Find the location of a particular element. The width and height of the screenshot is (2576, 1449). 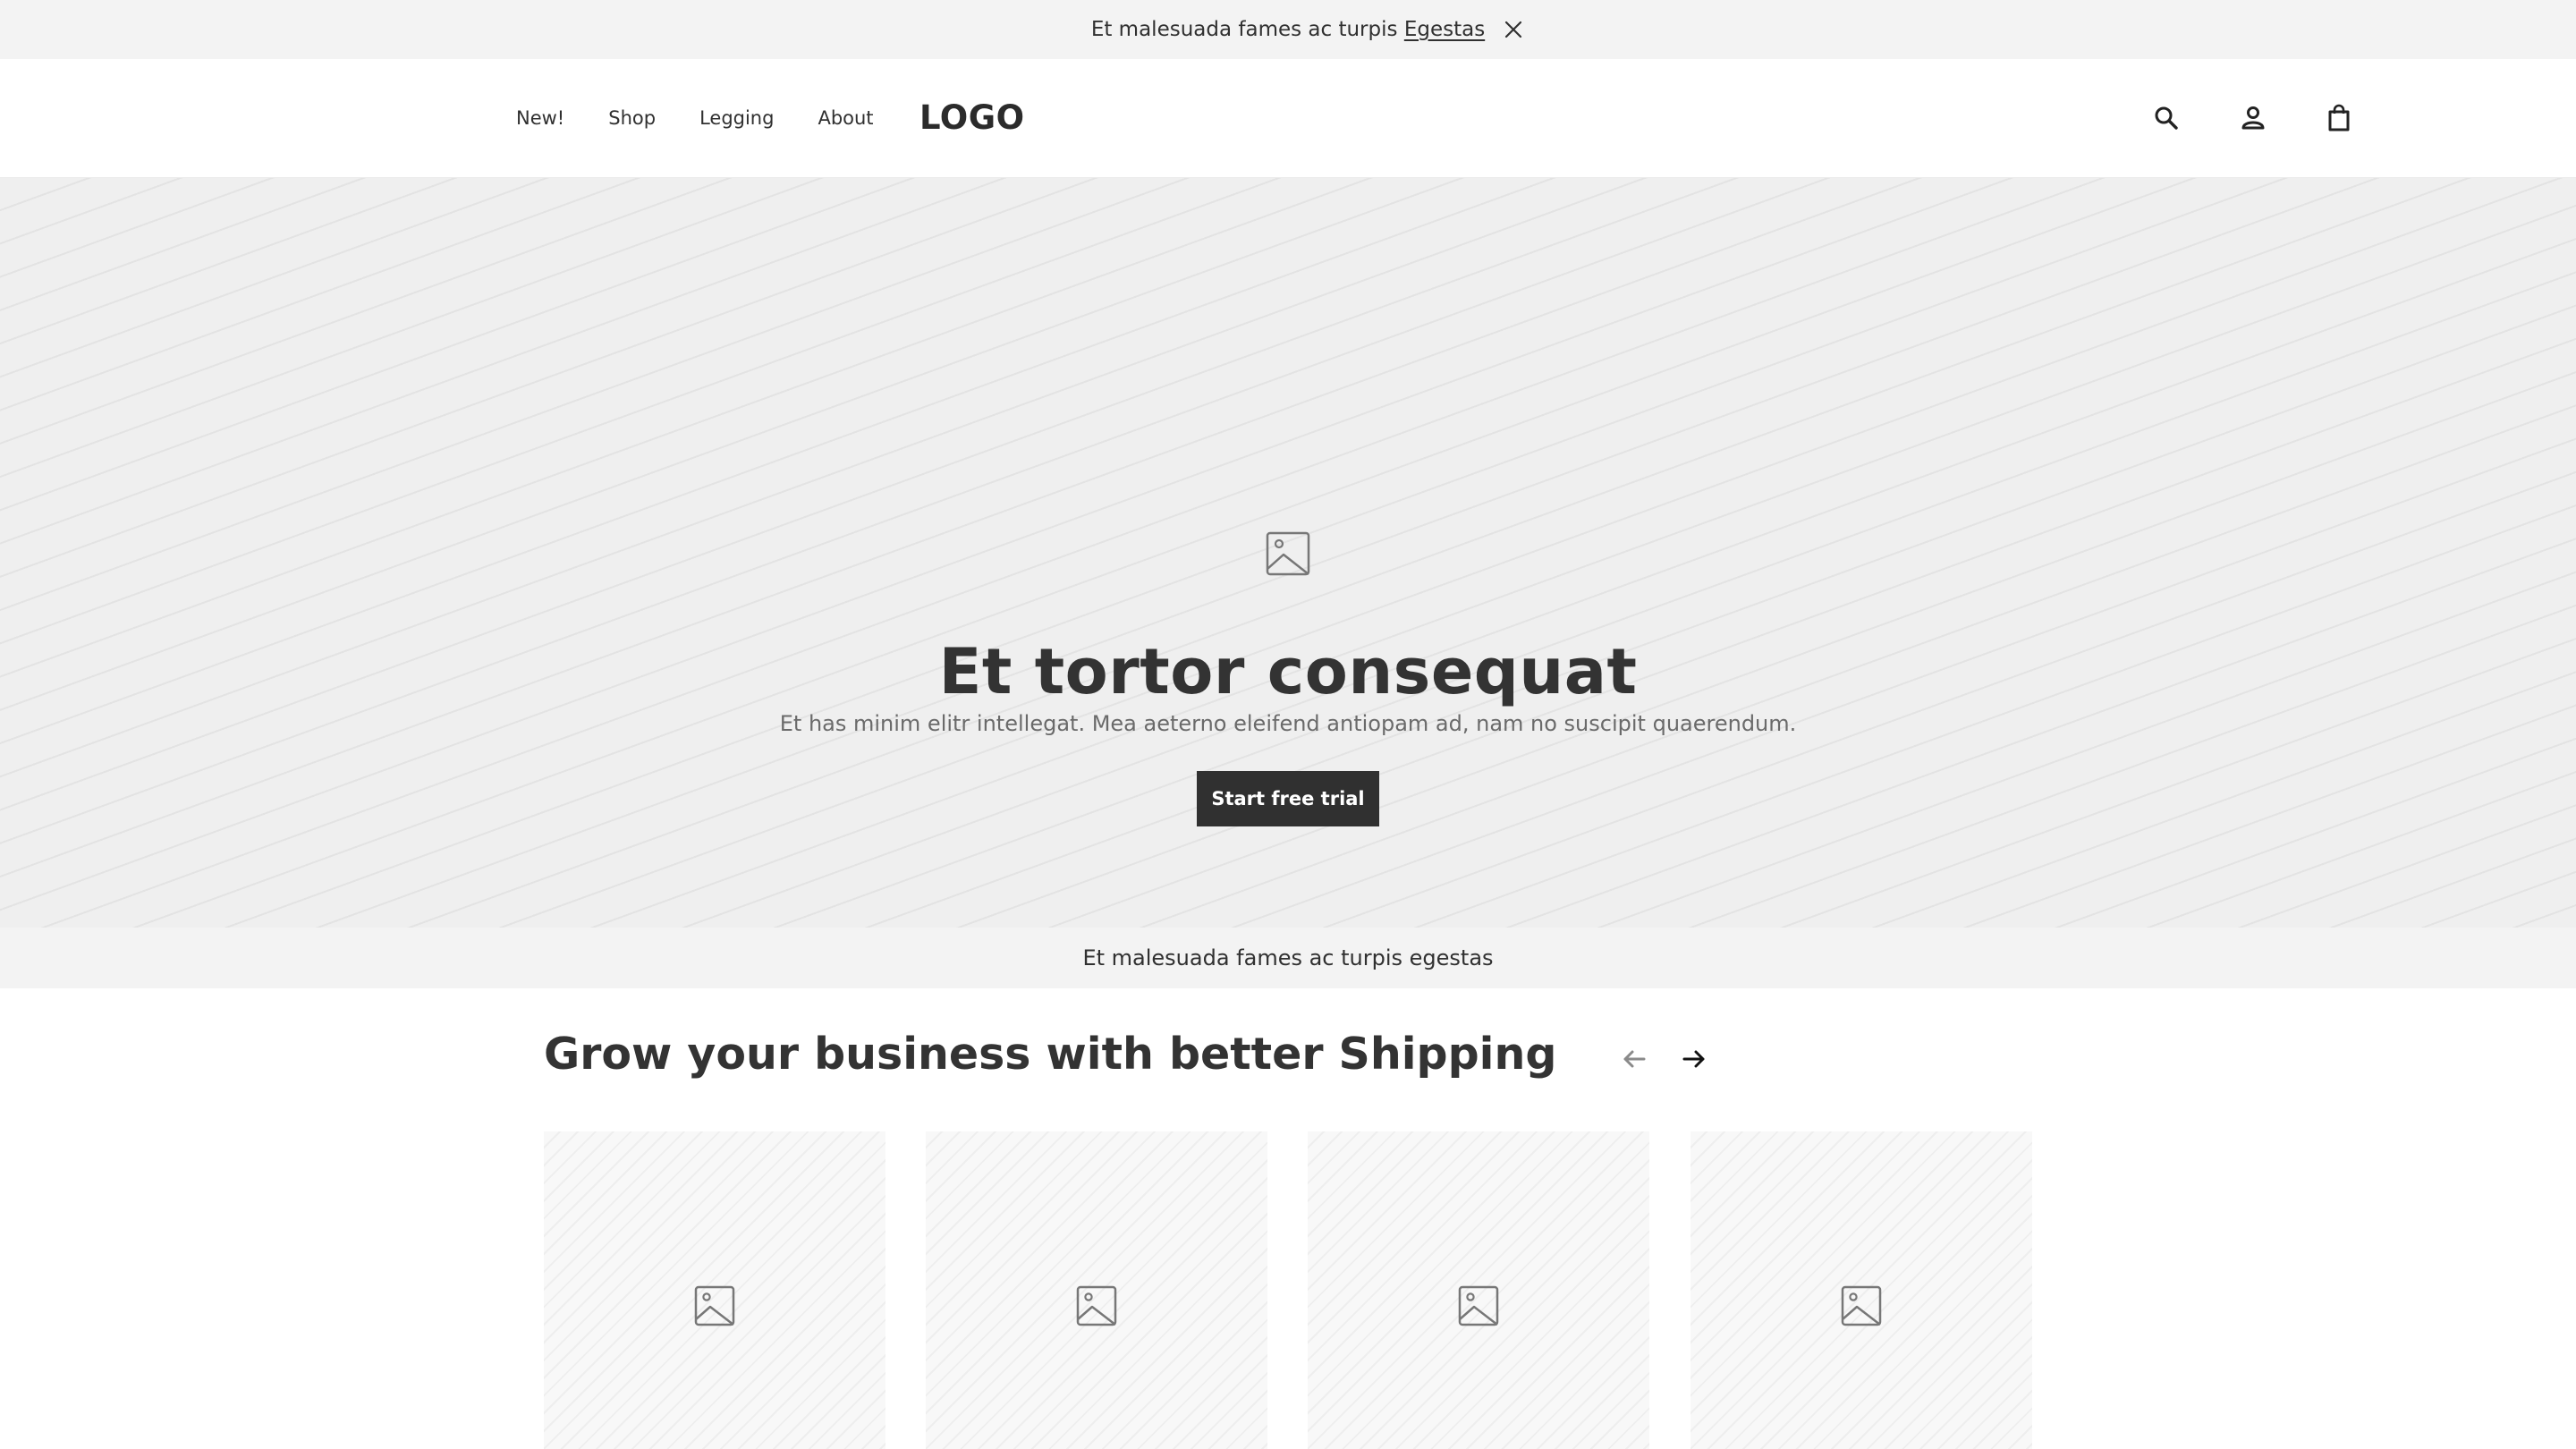

nav-item-about: About is located at coordinates (845, 118).